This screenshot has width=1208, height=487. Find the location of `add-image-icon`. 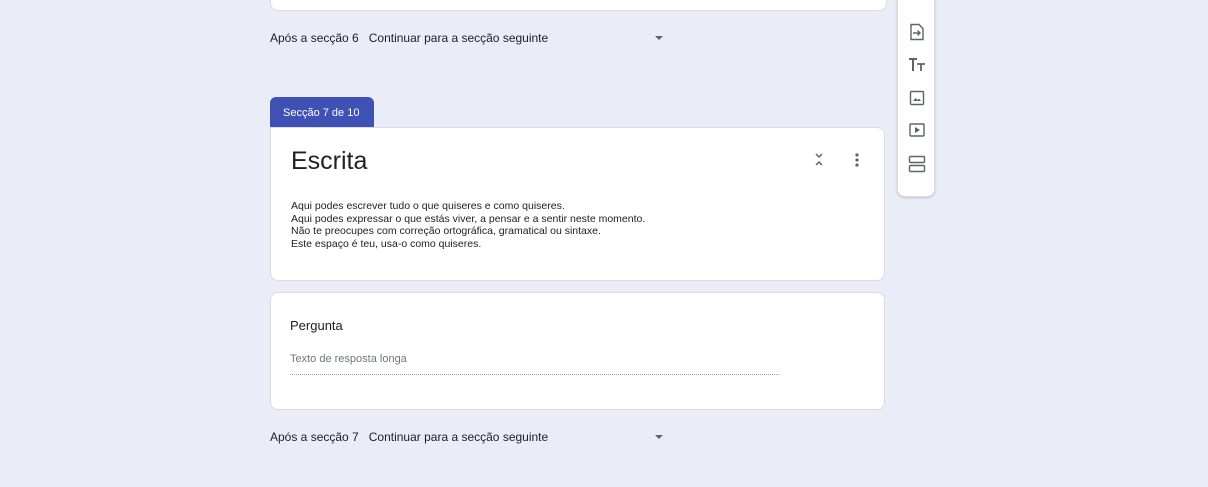

add-image-icon is located at coordinates (917, 98).